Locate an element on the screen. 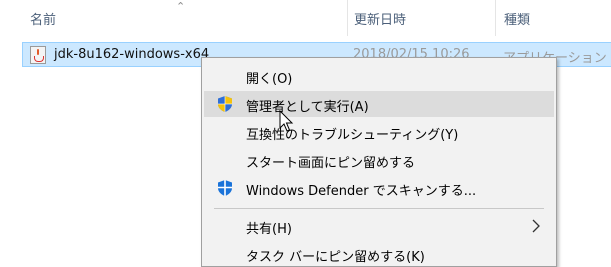 This screenshot has width=611, height=267. file-name: jdk-8u162-windows-x64 is located at coordinates (132, 54).